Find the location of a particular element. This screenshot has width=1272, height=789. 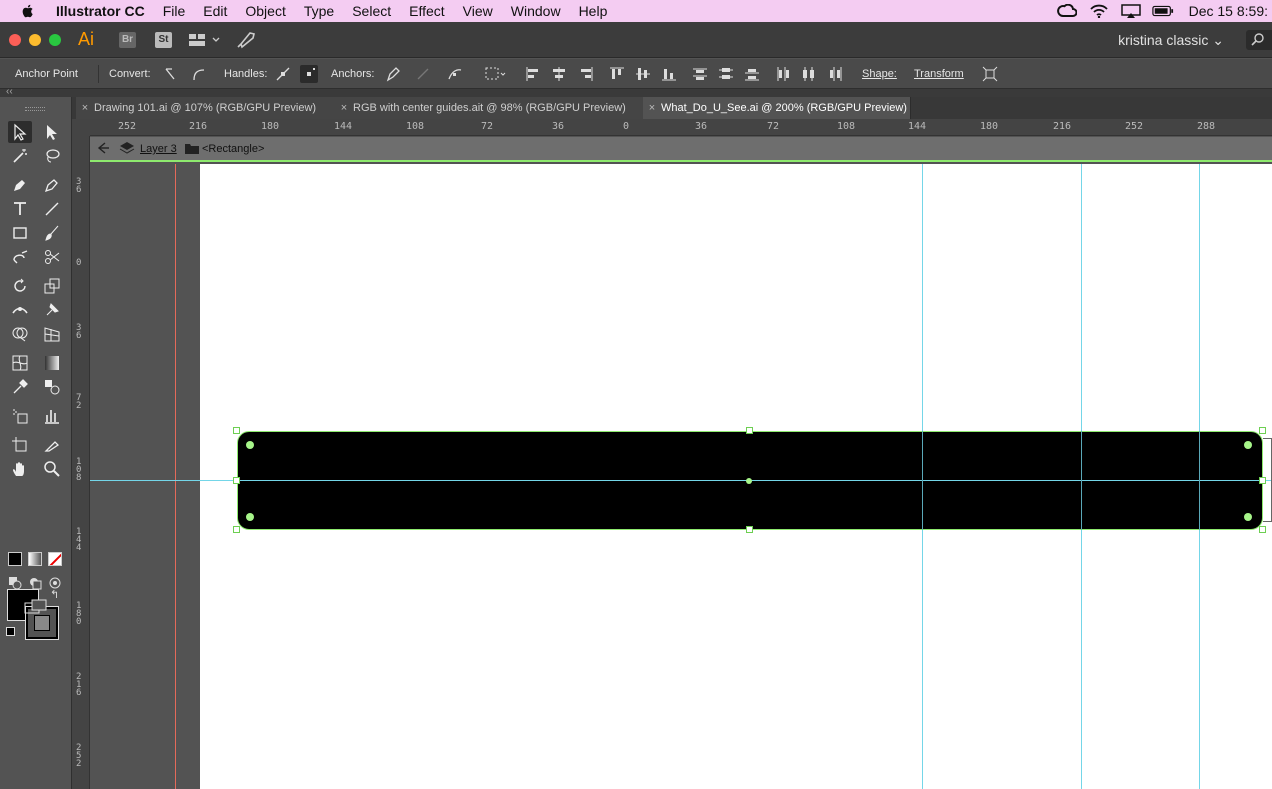

workspace-switcher: kristina classic ⌄ is located at coordinates (1171, 40).